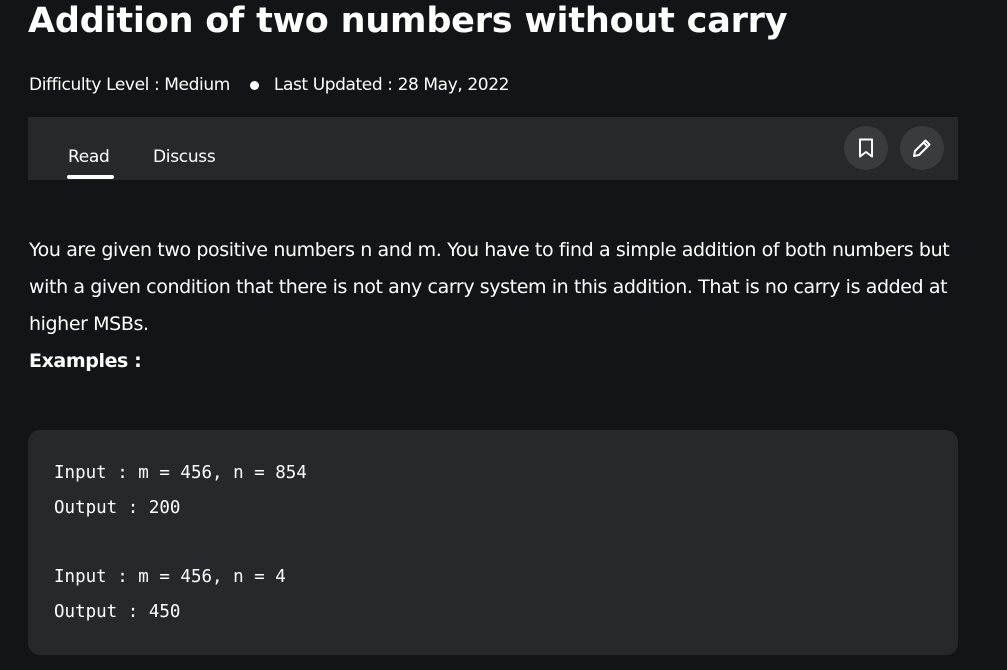 This screenshot has height=670, width=1007. Describe the element at coordinates (117, 612) in the screenshot. I see `example-2-output: Output : 450` at that location.